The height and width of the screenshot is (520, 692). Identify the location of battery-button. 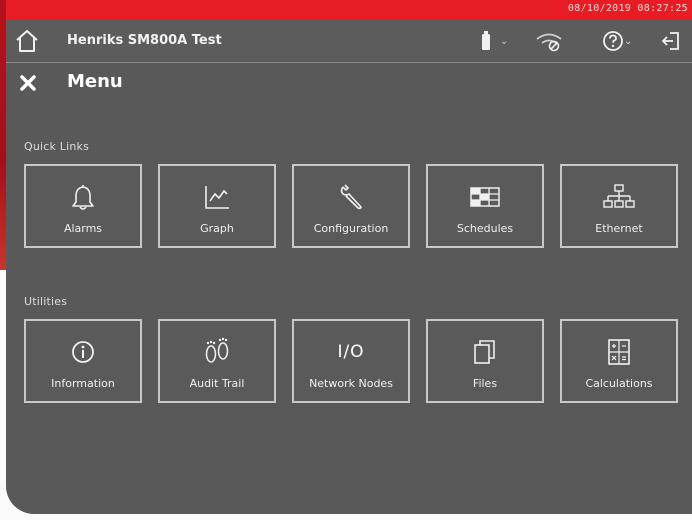
(486, 41).